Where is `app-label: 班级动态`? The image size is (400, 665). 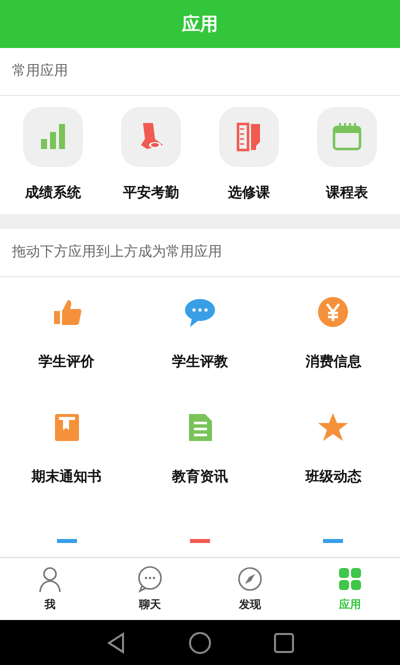
app-label: 班级动态 is located at coordinates (333, 477).